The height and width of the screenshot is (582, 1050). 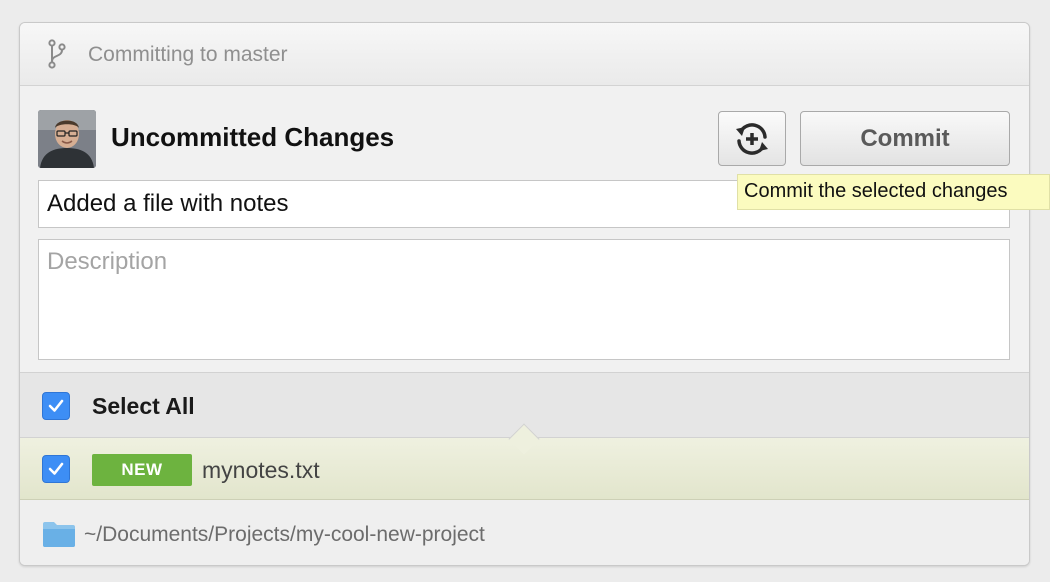 What do you see at coordinates (905, 138) in the screenshot?
I see `commit-button: Commit` at bounding box center [905, 138].